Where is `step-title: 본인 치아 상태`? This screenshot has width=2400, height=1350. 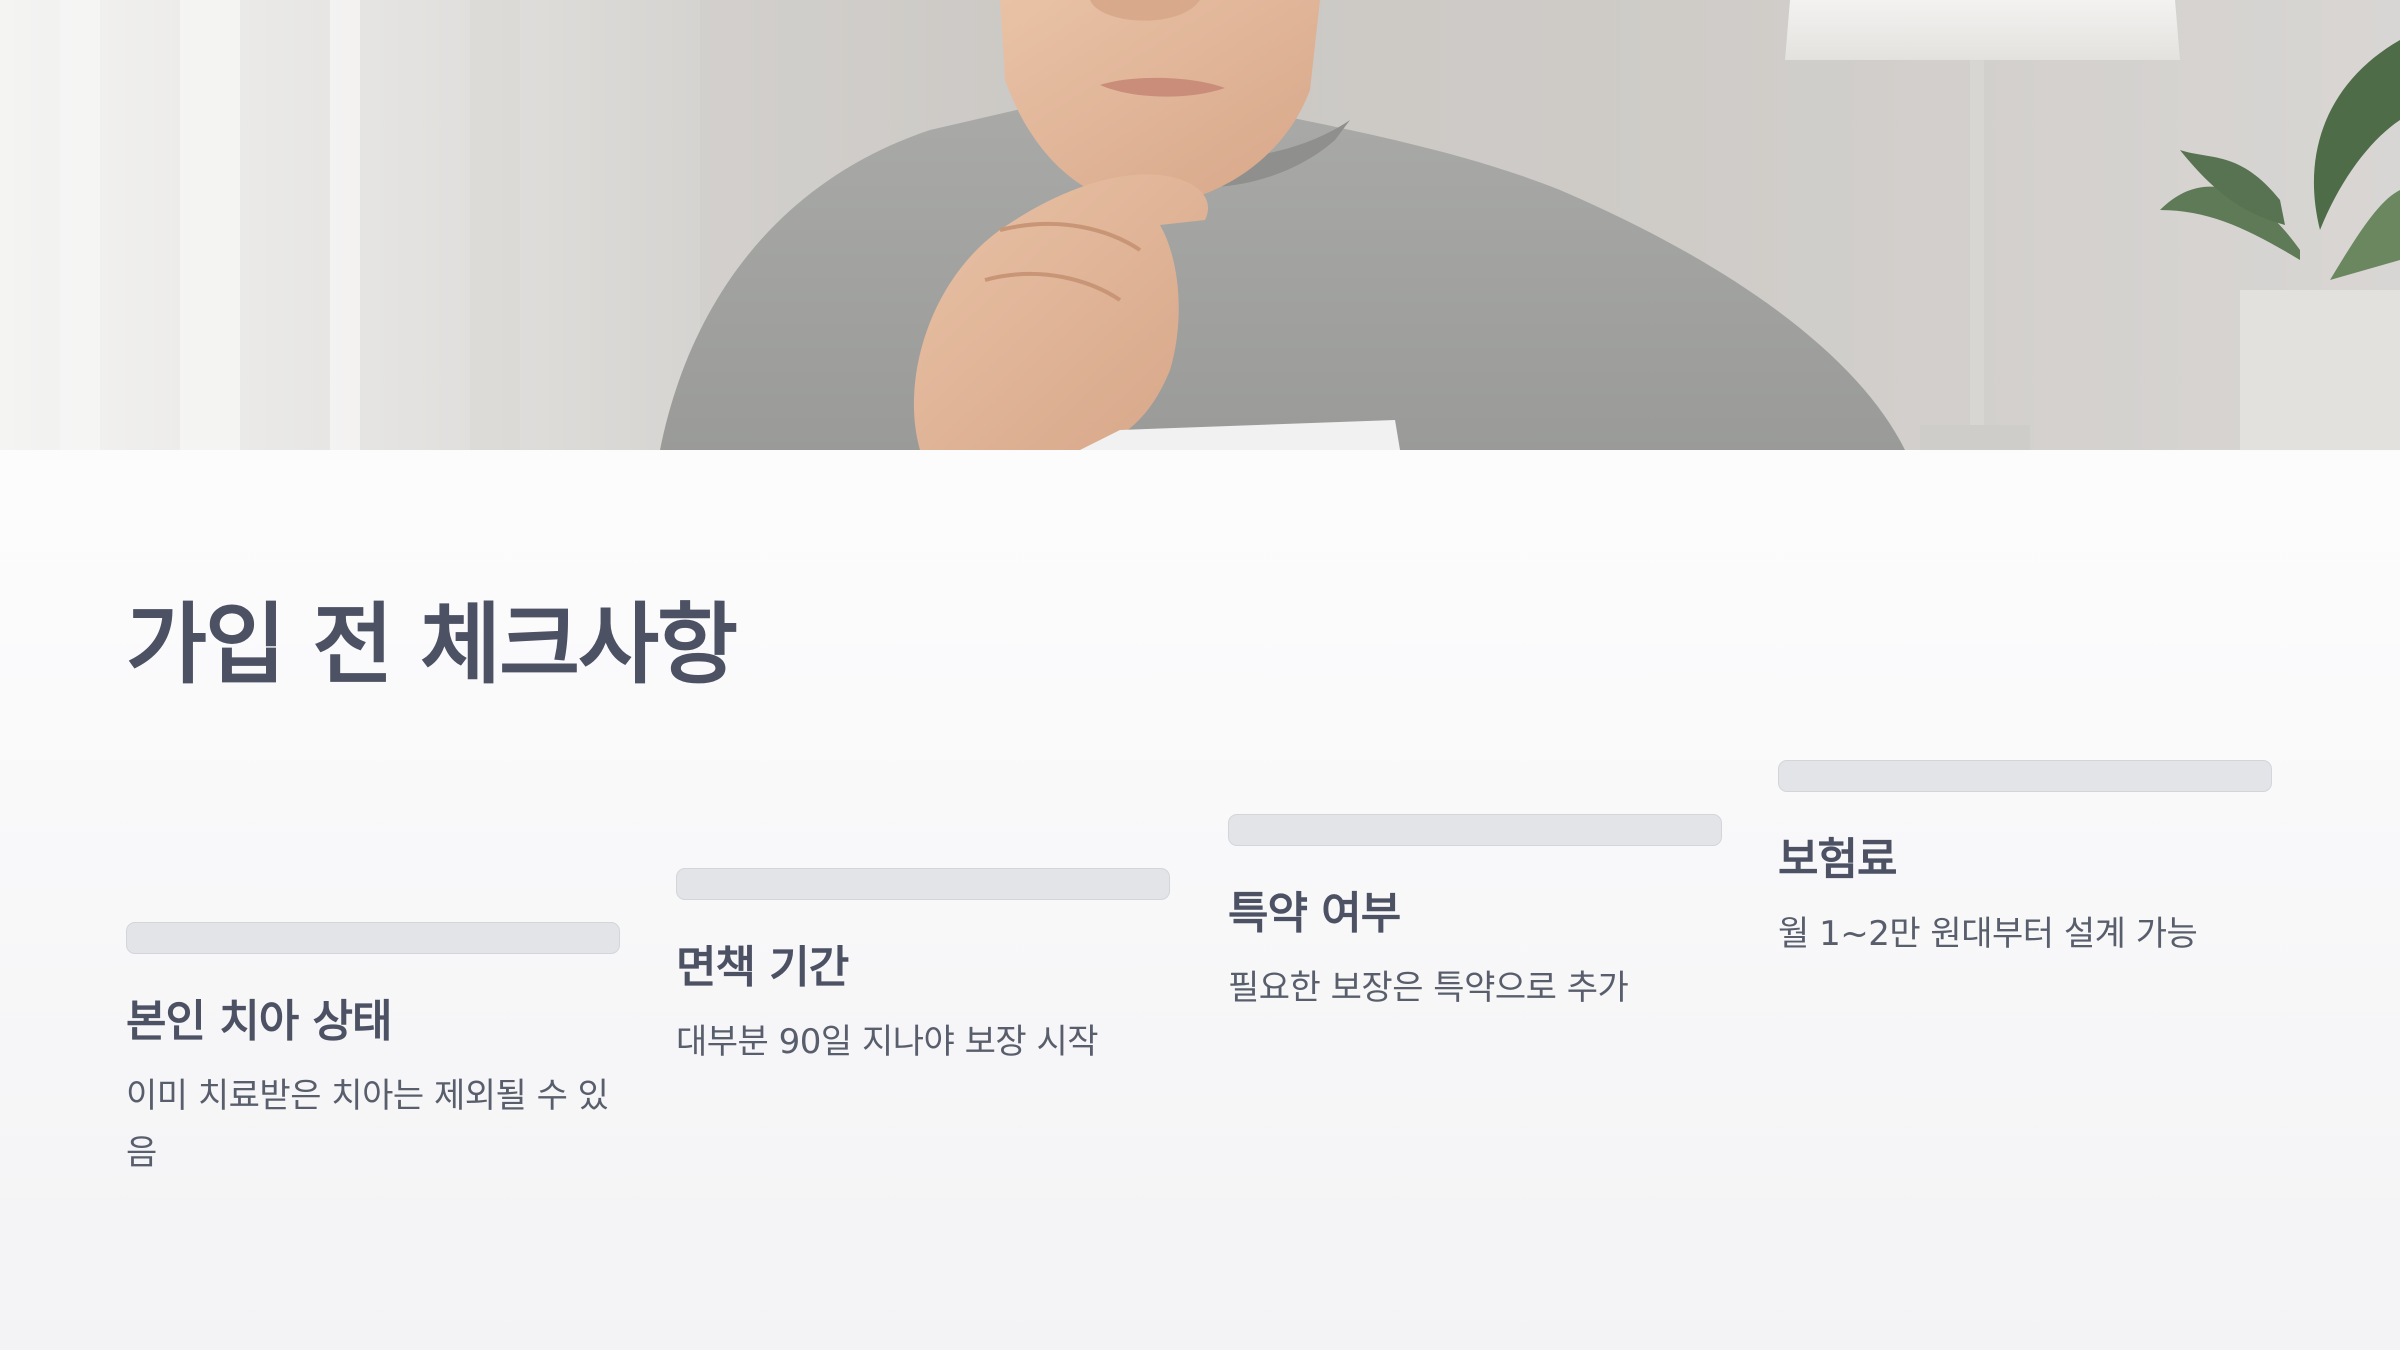
step-title: 본인 치아 상태 is located at coordinates (259, 1021).